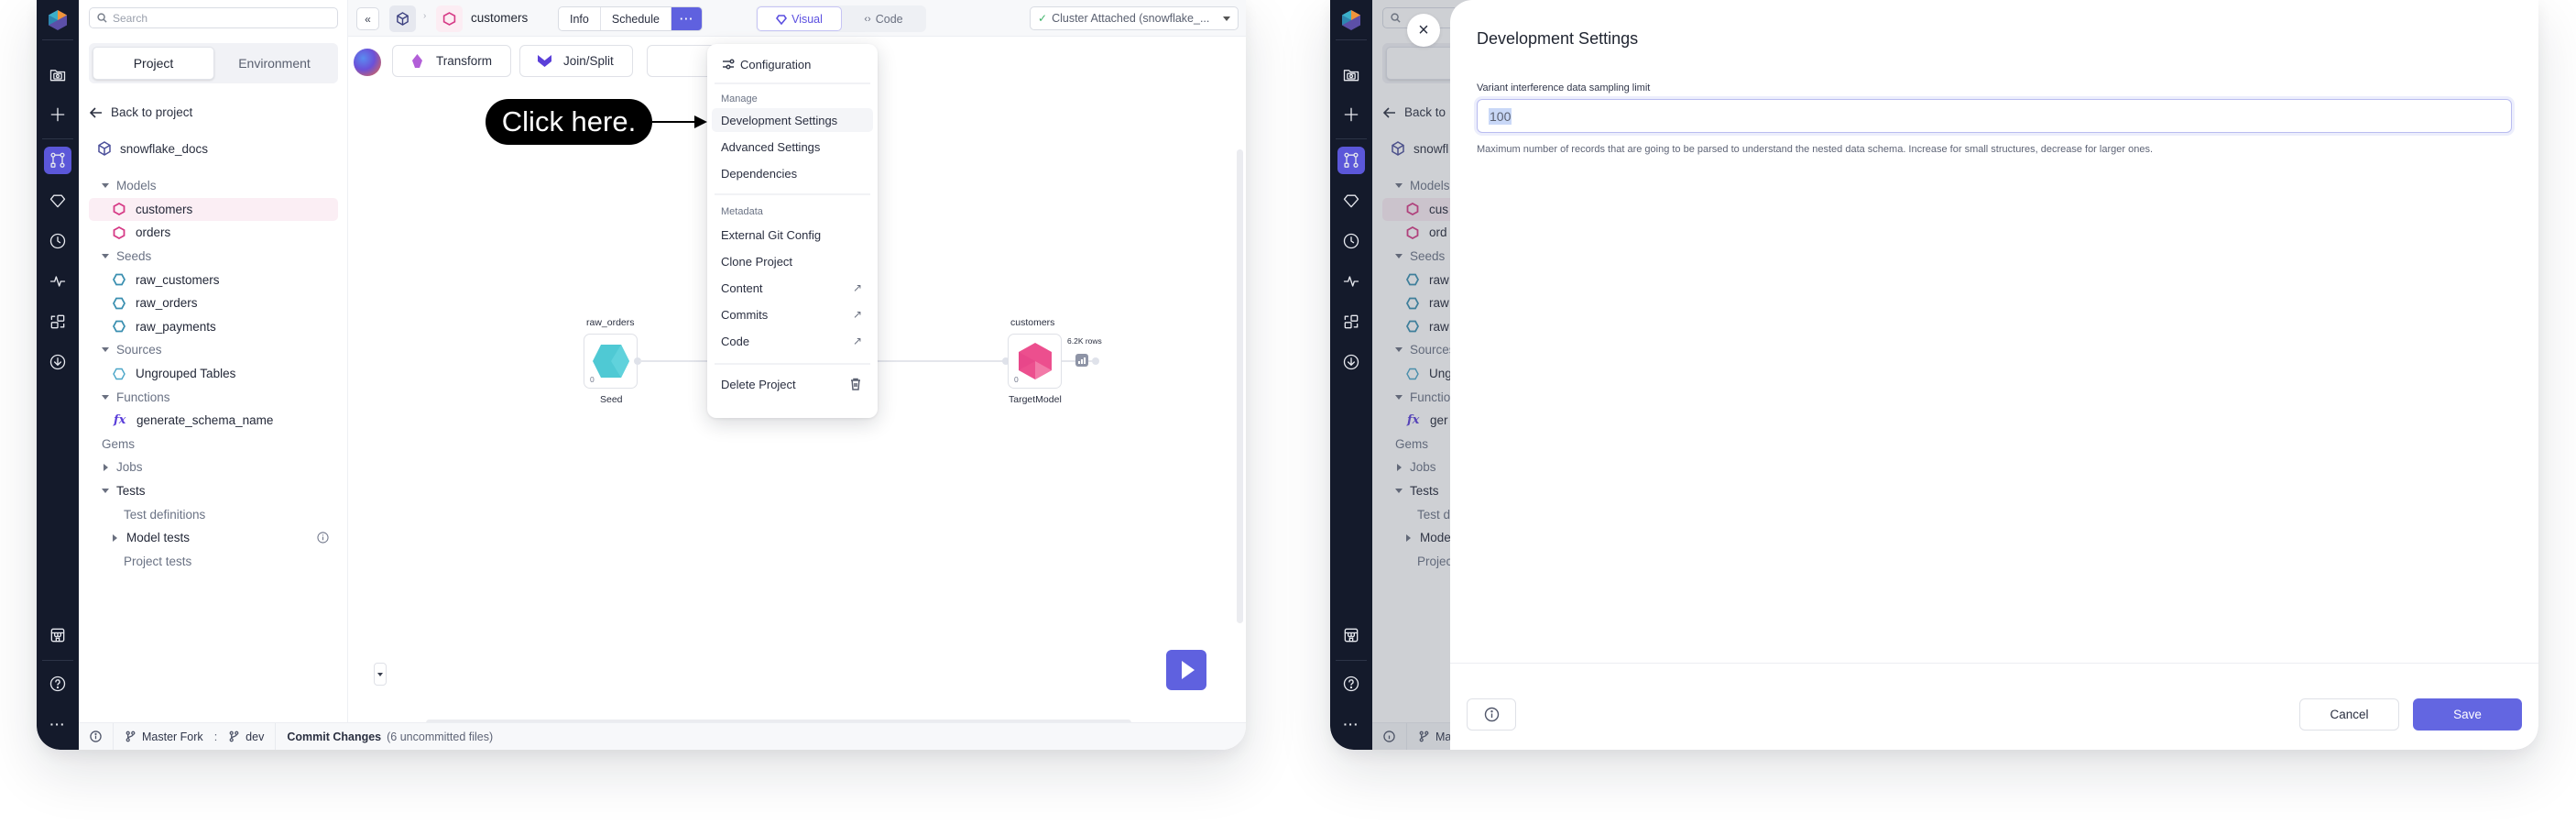 Image resolution: width=2576 pixels, height=824 pixels. I want to click on gem-category-join-split: Join/Split, so click(576, 61).